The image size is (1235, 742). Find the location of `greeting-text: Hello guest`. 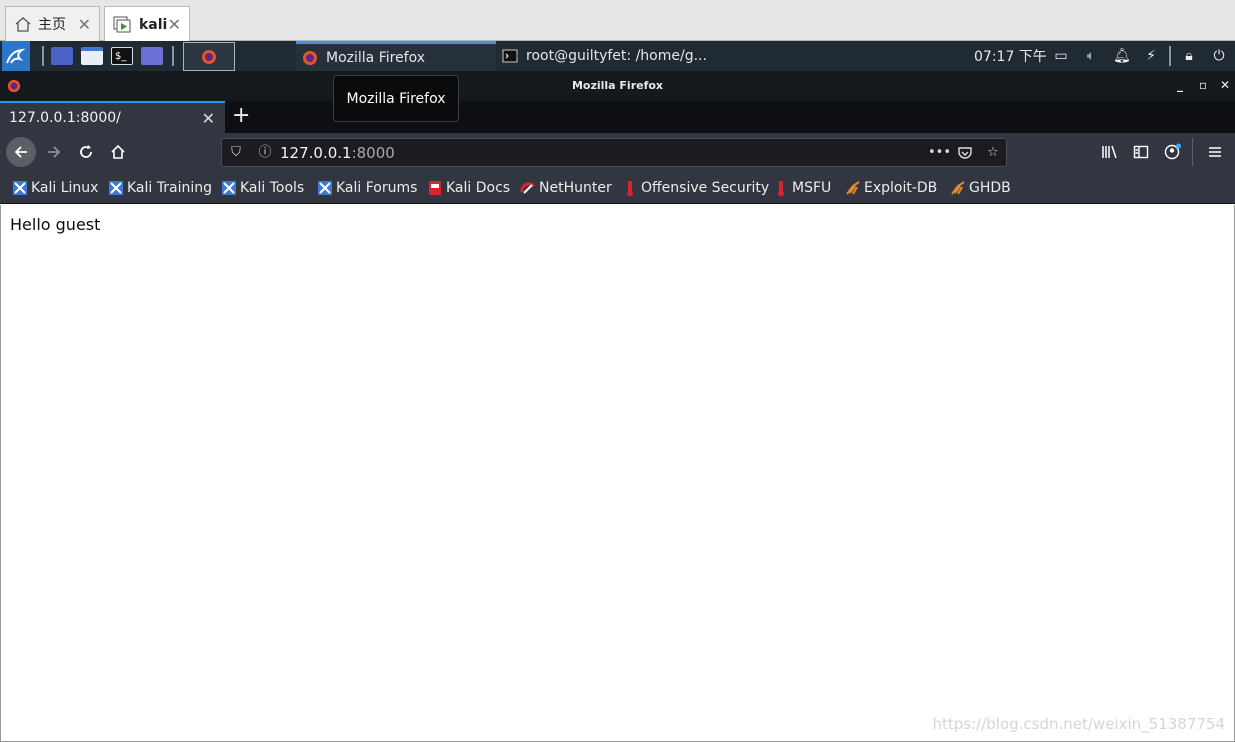

greeting-text: Hello guest is located at coordinates (55, 224).